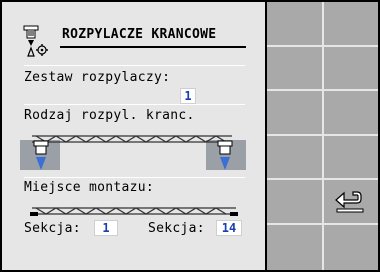 This screenshot has height=272, width=380. What do you see at coordinates (89, 187) in the screenshot?
I see `miejsce-label: Miejsce montazu:` at bounding box center [89, 187].